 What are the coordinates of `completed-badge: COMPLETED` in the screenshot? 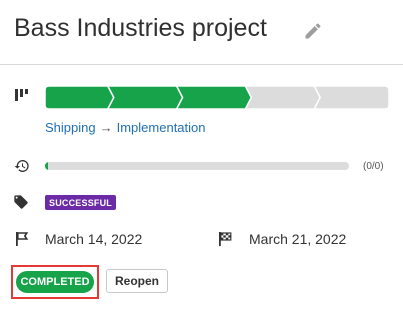 It's located at (55, 282).